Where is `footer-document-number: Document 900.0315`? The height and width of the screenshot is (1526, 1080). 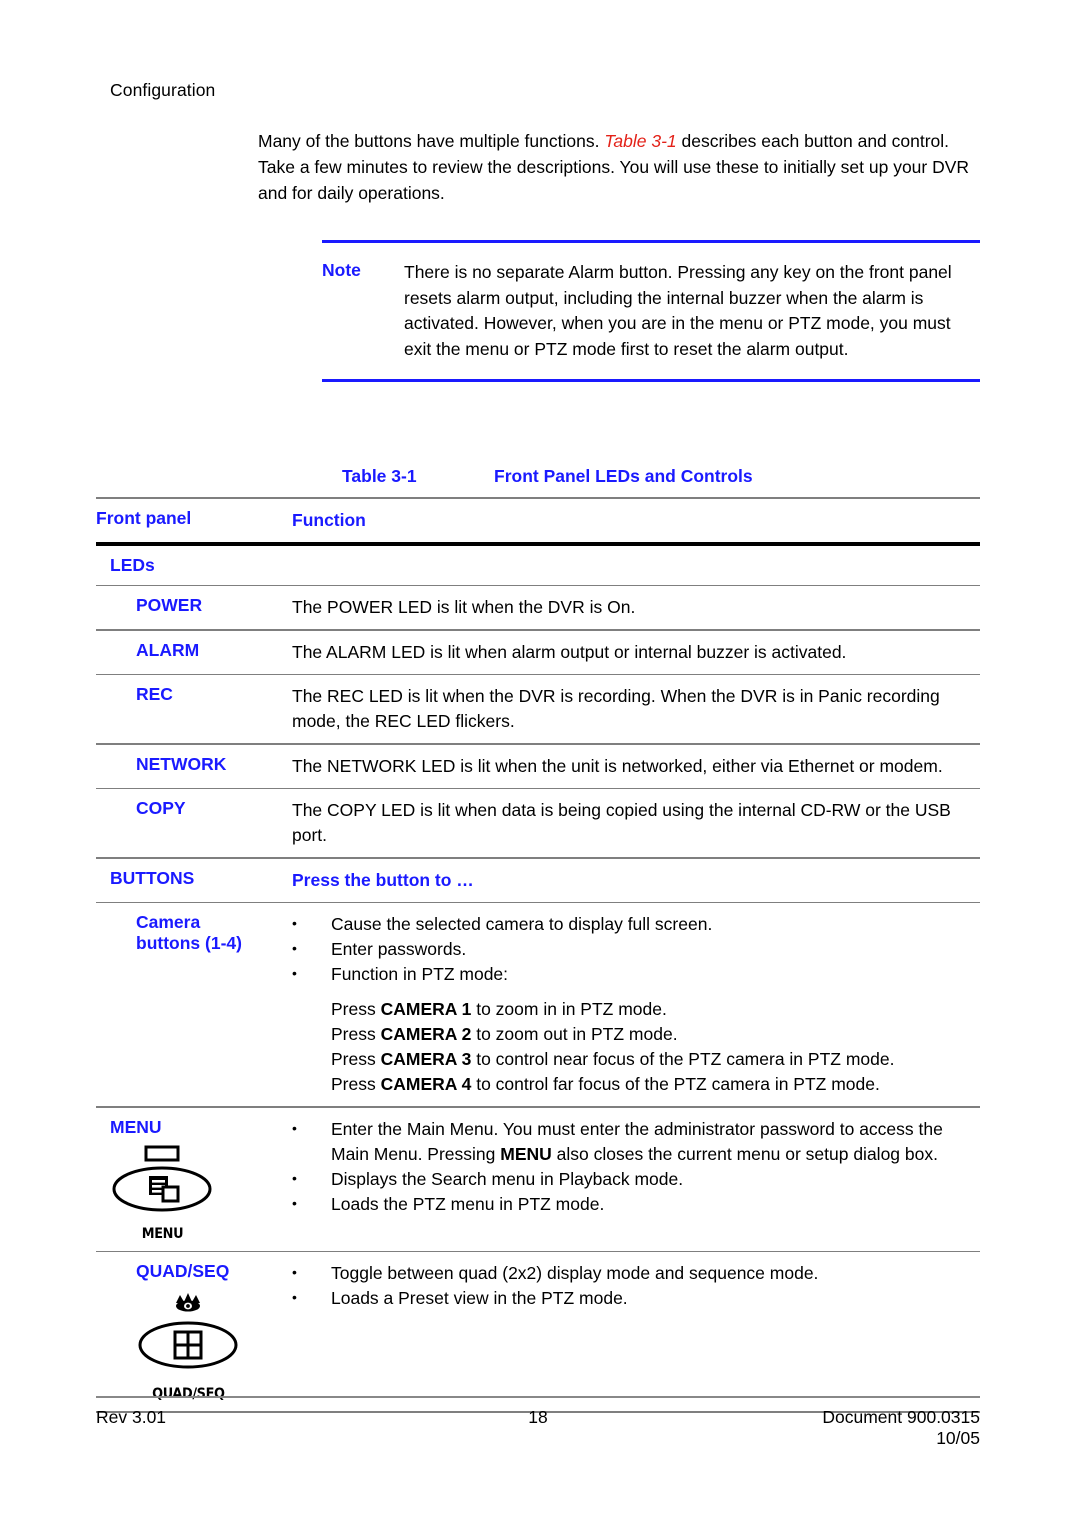
footer-document-number: Document 900.0315 is located at coordinates (901, 1416).